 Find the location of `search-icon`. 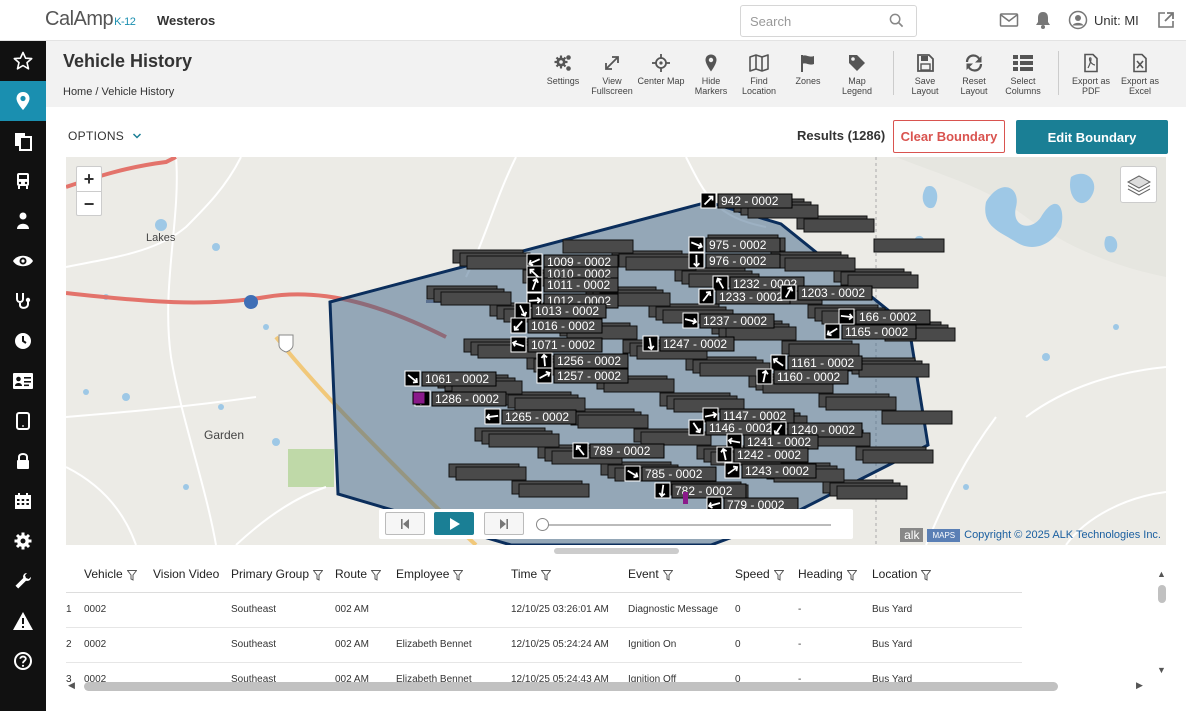

search-icon is located at coordinates (896, 23).